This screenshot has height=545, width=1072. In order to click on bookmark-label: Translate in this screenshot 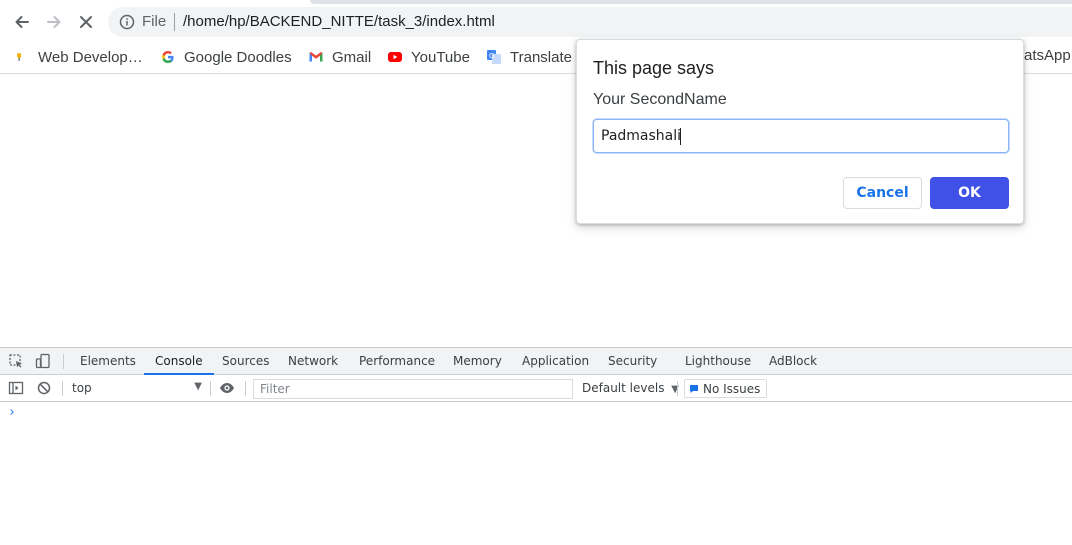, I will do `click(541, 57)`.